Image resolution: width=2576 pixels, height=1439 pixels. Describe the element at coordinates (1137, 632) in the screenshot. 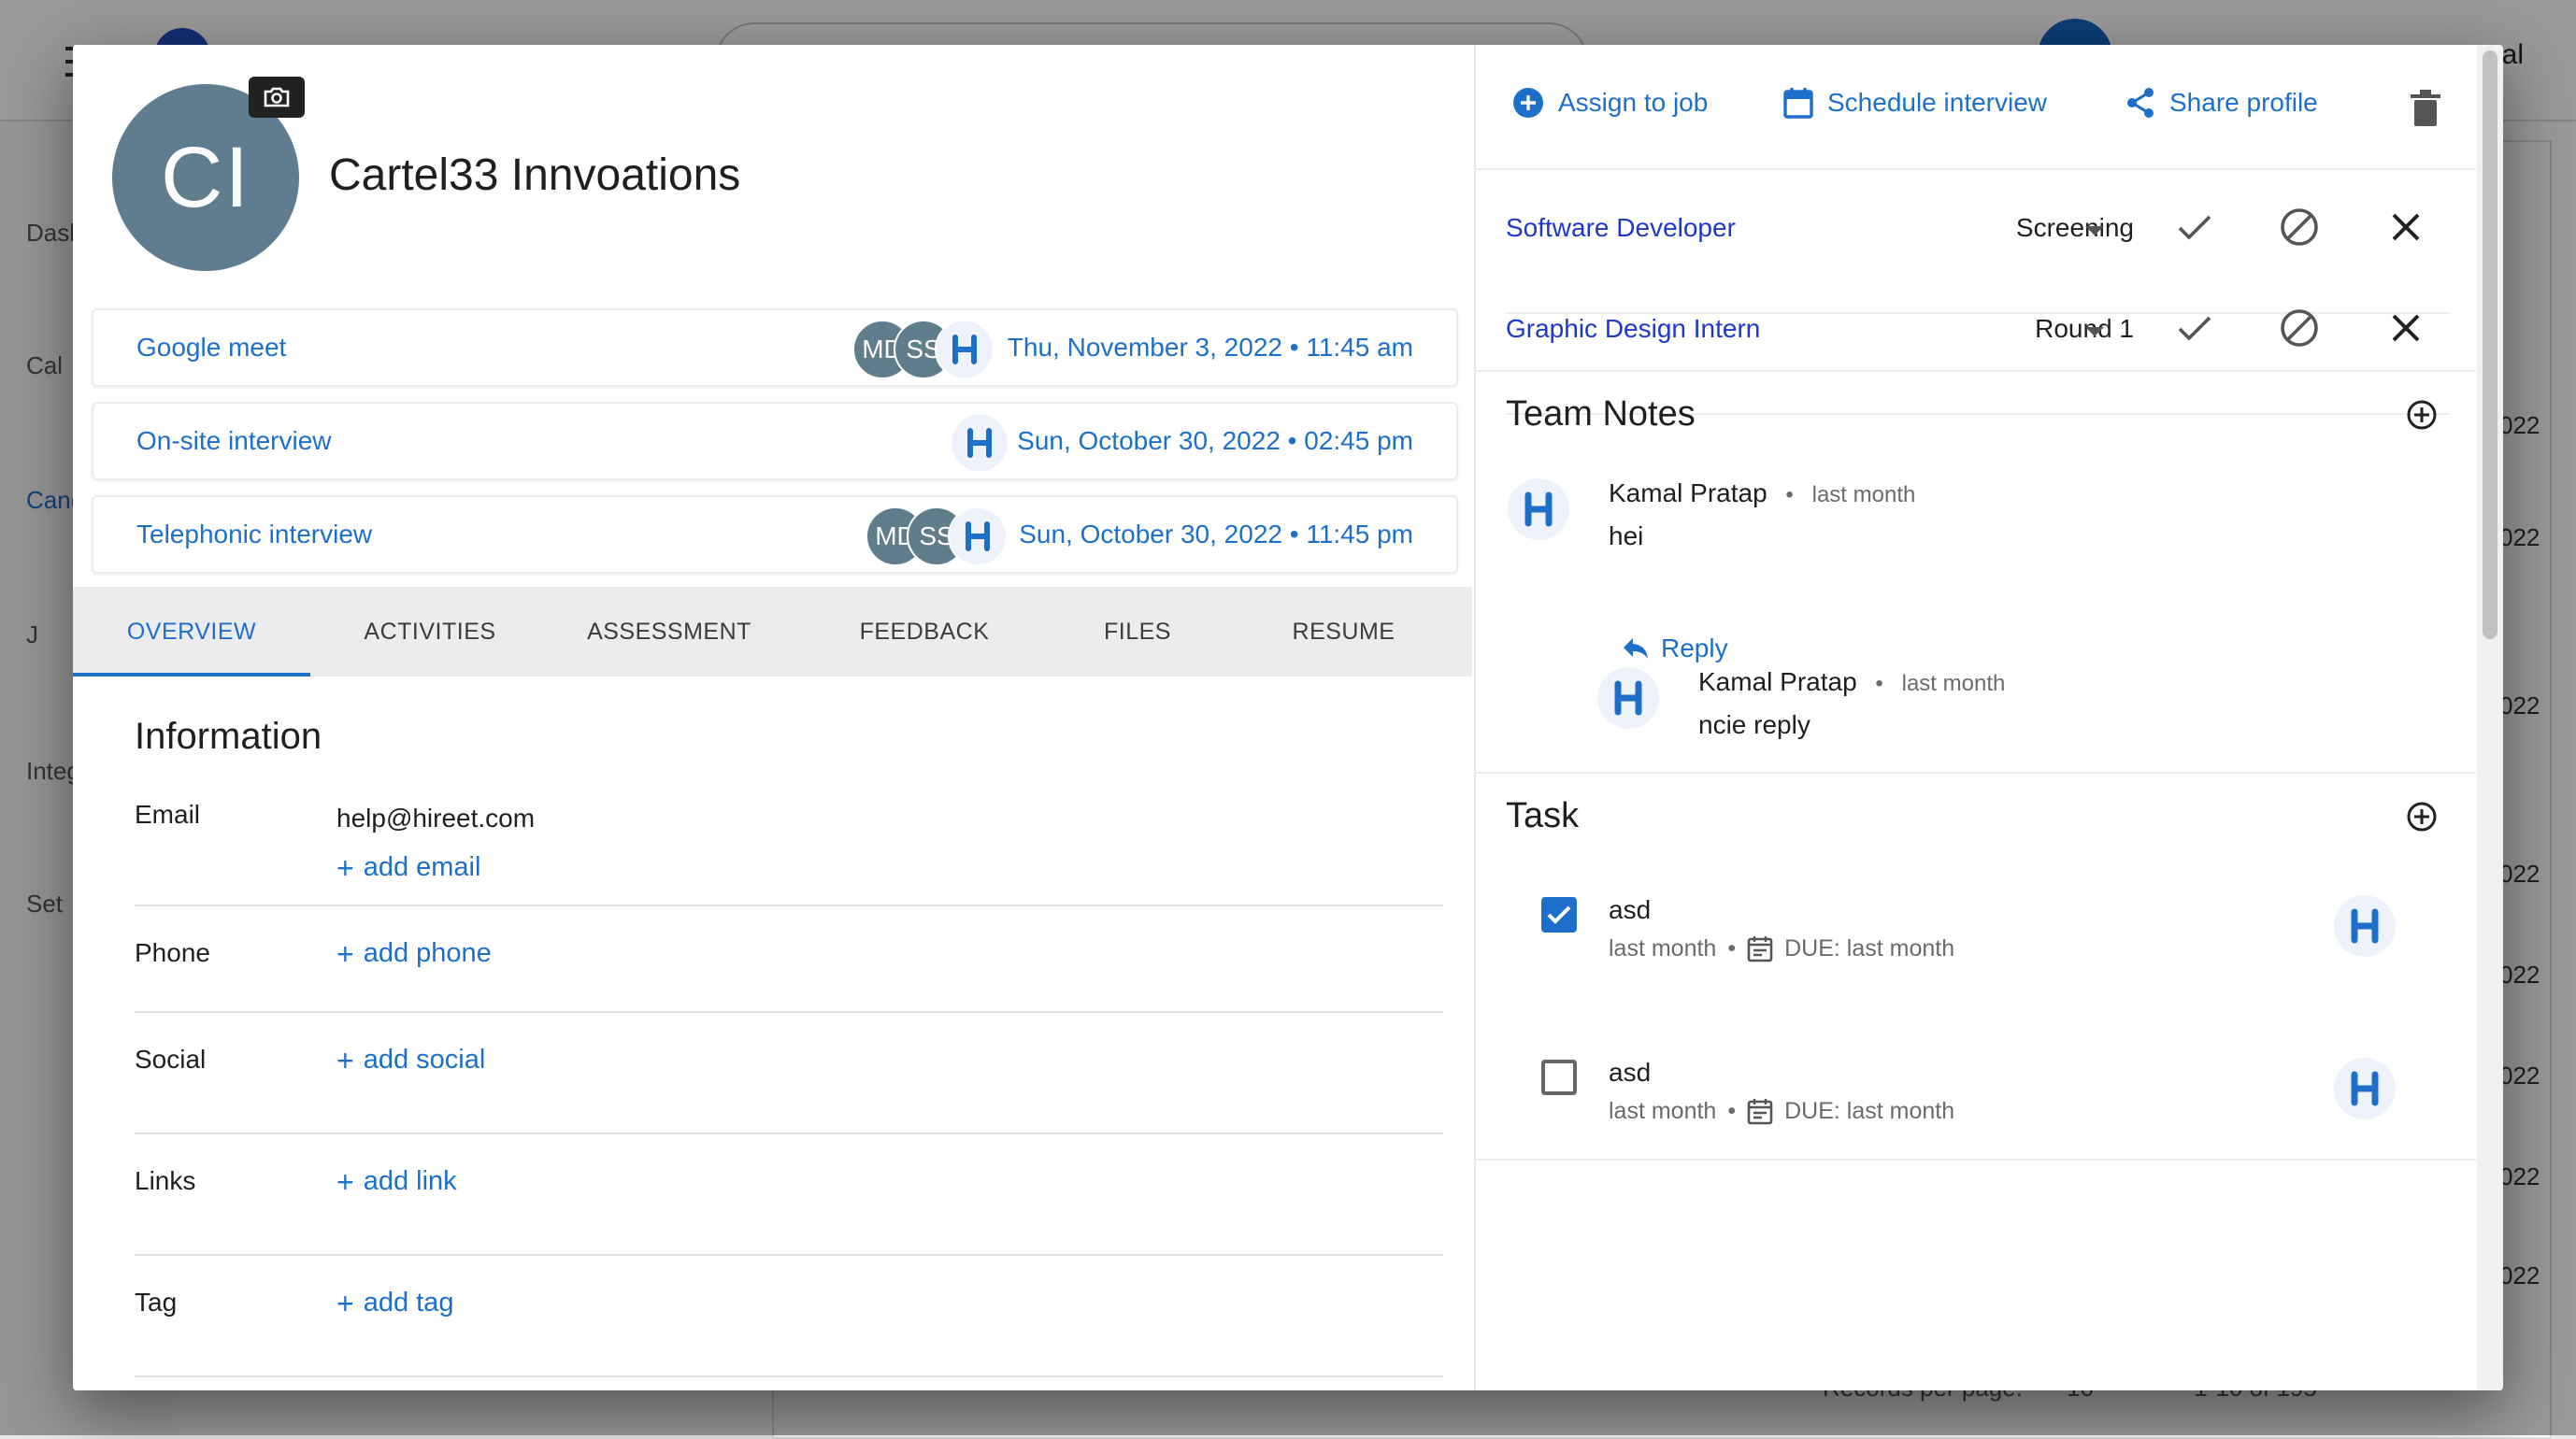

I see `tab-files: FILES` at that location.